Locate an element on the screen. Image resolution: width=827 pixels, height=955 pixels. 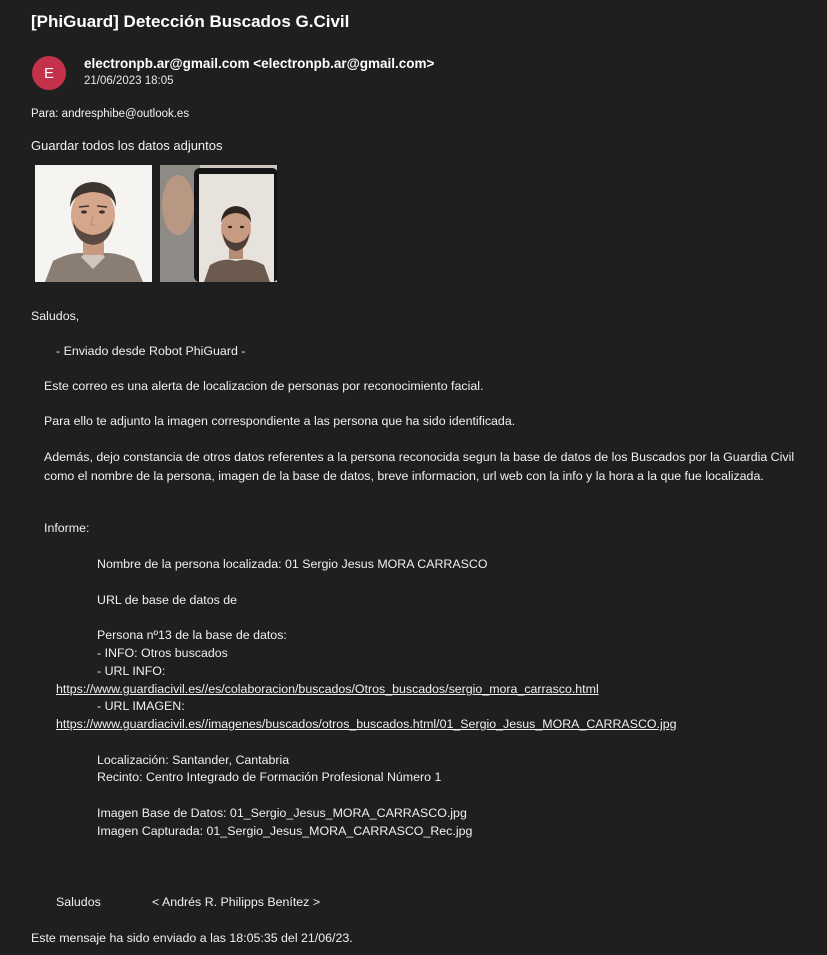
attachment-thumbnail-database is located at coordinates (93, 223).